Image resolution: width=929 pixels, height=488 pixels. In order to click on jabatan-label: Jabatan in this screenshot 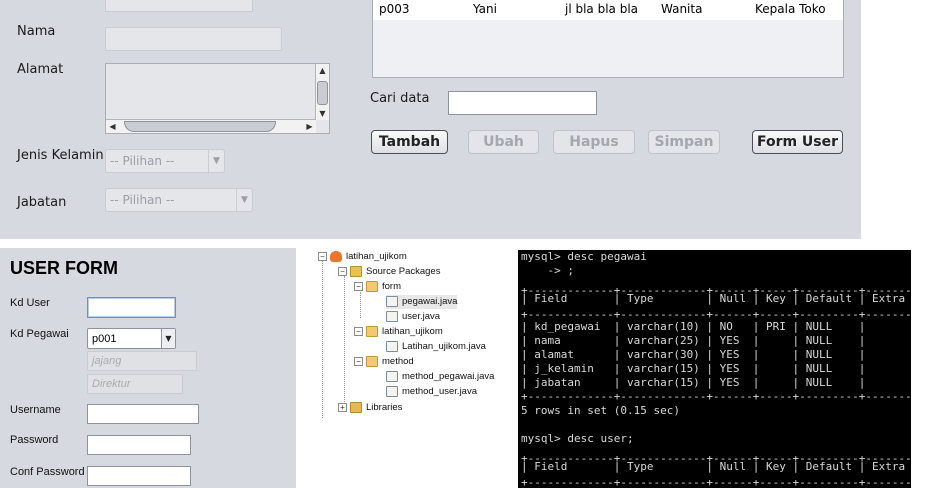, I will do `click(42, 202)`.